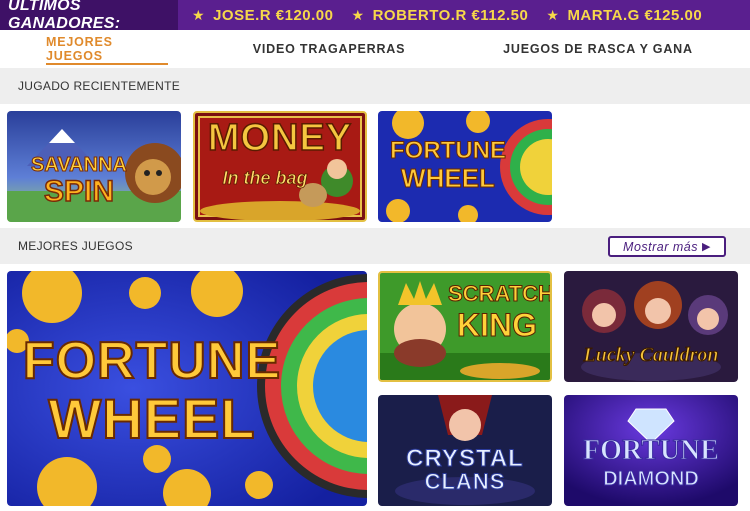 The height and width of the screenshot is (511, 750). I want to click on game-tile-fortune-diamond: FORTUNE DIAMOND, so click(651, 450).